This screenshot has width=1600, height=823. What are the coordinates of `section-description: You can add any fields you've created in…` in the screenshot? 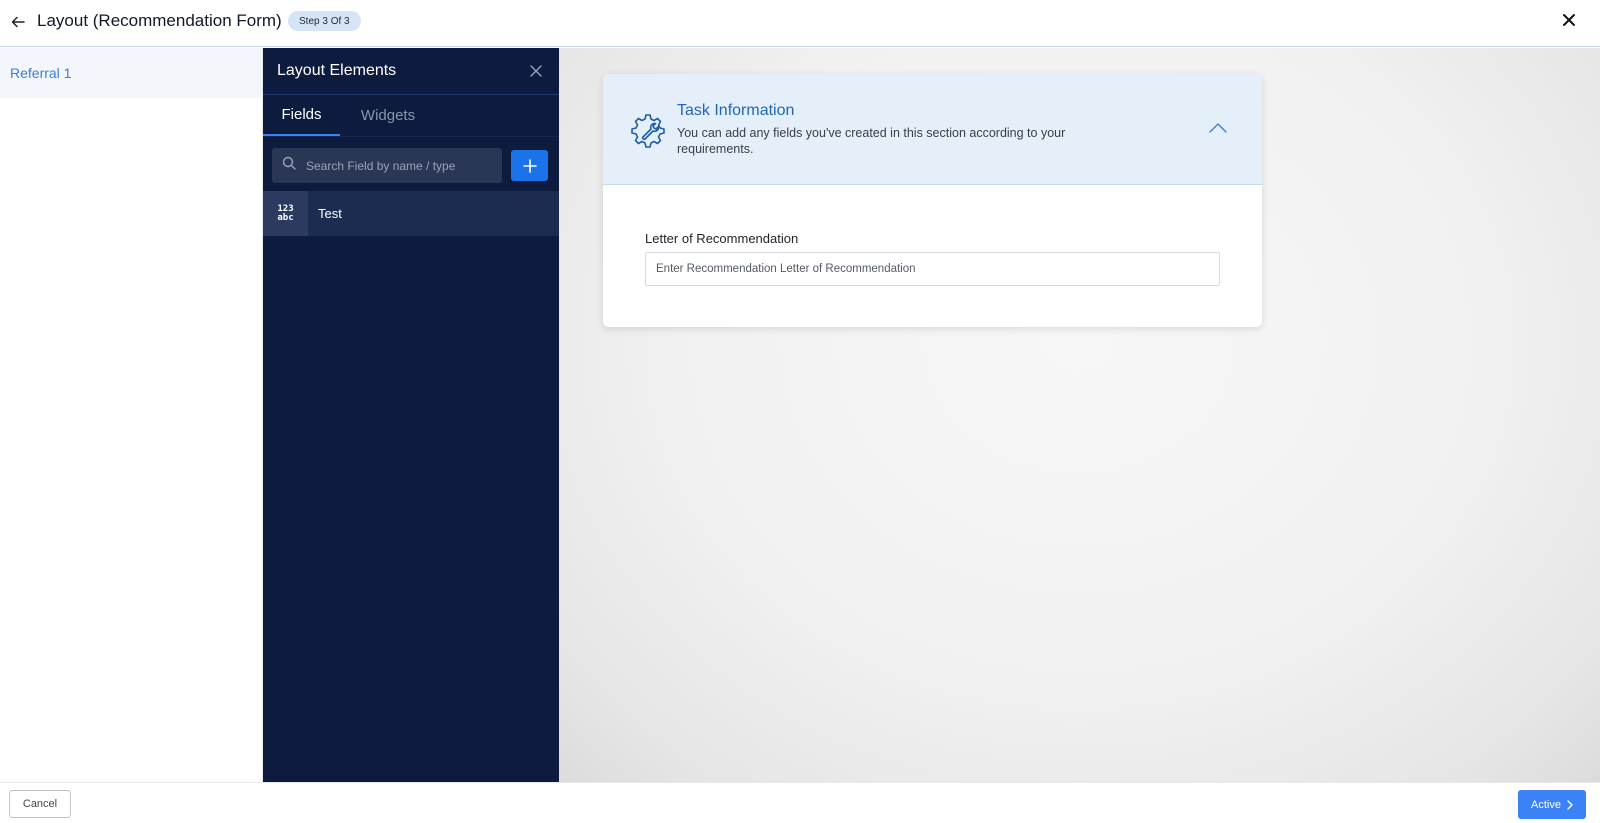 It's located at (871, 141).